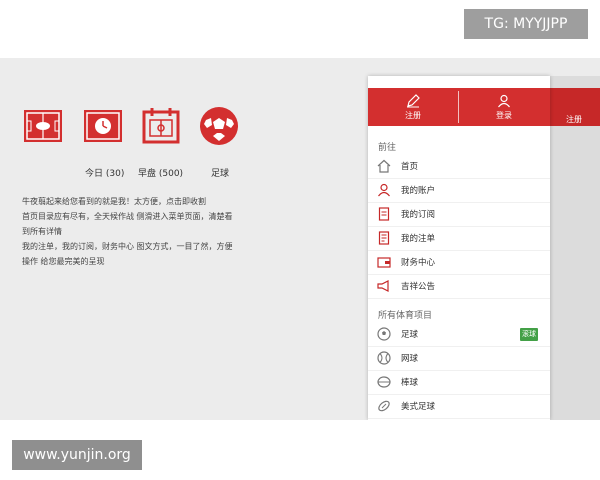 The height and width of the screenshot is (480, 600). I want to click on today-label: 今日 (30), so click(105, 174).